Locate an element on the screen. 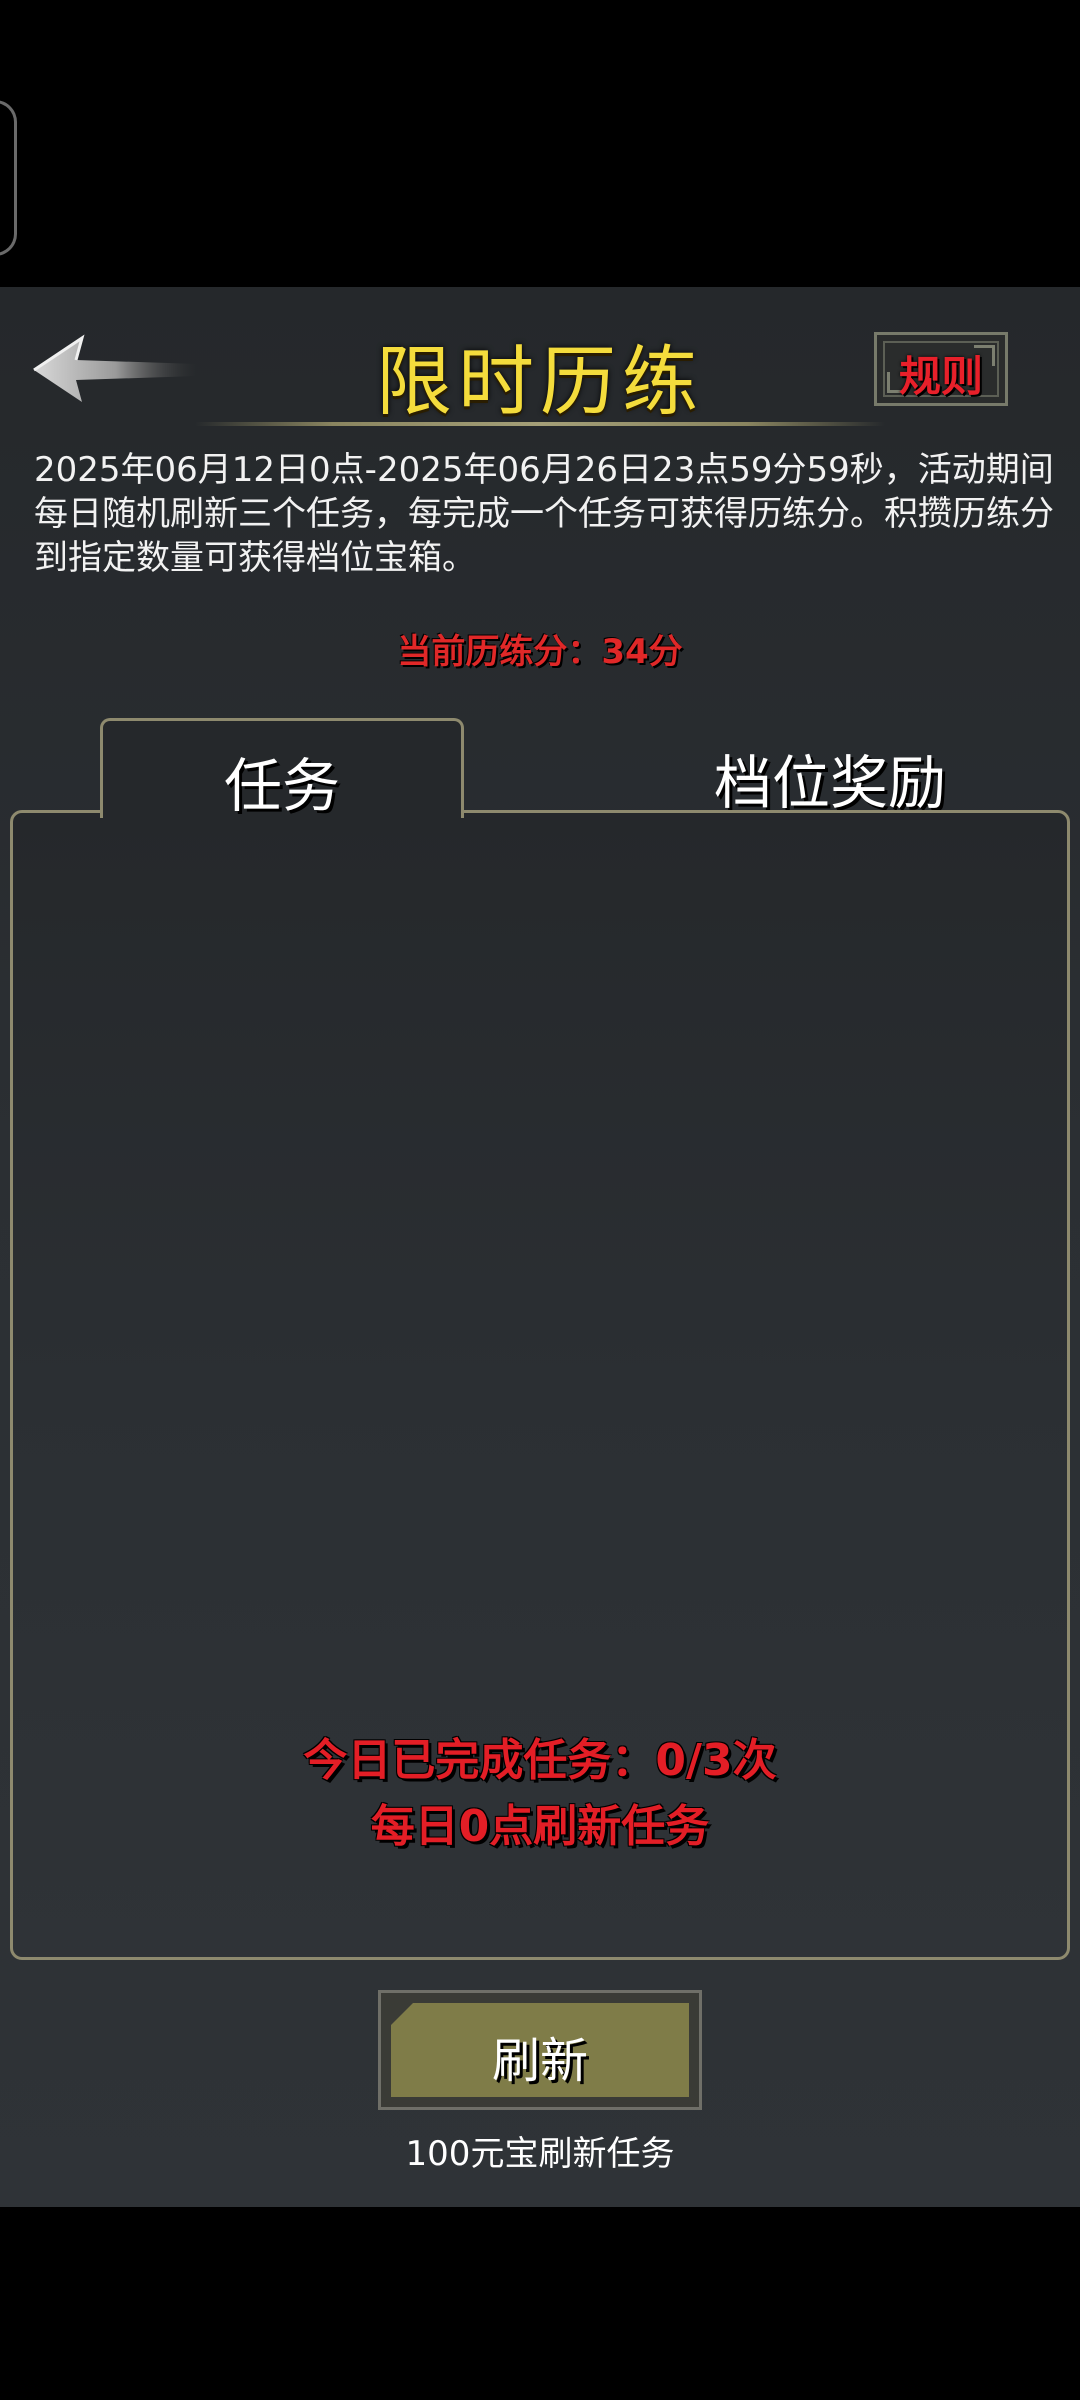 This screenshot has width=1080, height=2400. bottom-area is located at coordinates (540, 2303).